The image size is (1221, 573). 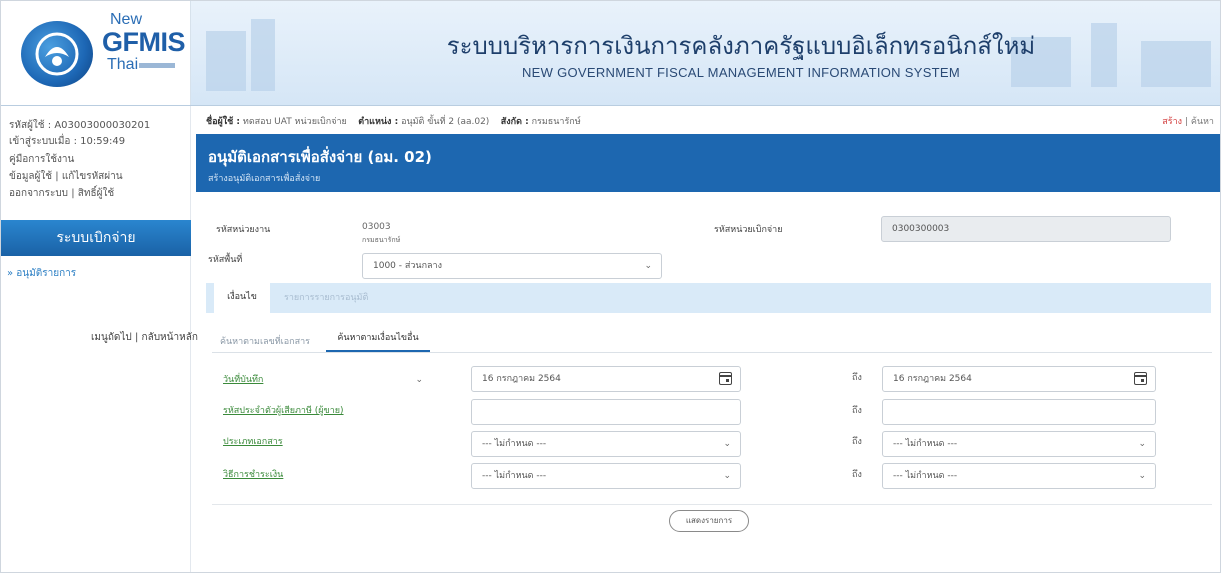 What do you see at coordinates (265, 341) in the screenshot?
I see `subtab-by-document: ค้นหาตามเลขที่เอกสาร` at bounding box center [265, 341].